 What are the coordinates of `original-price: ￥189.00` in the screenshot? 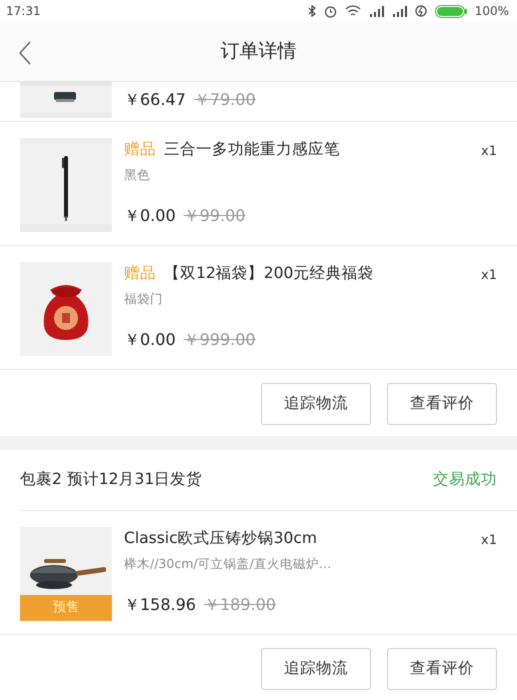 It's located at (240, 605).